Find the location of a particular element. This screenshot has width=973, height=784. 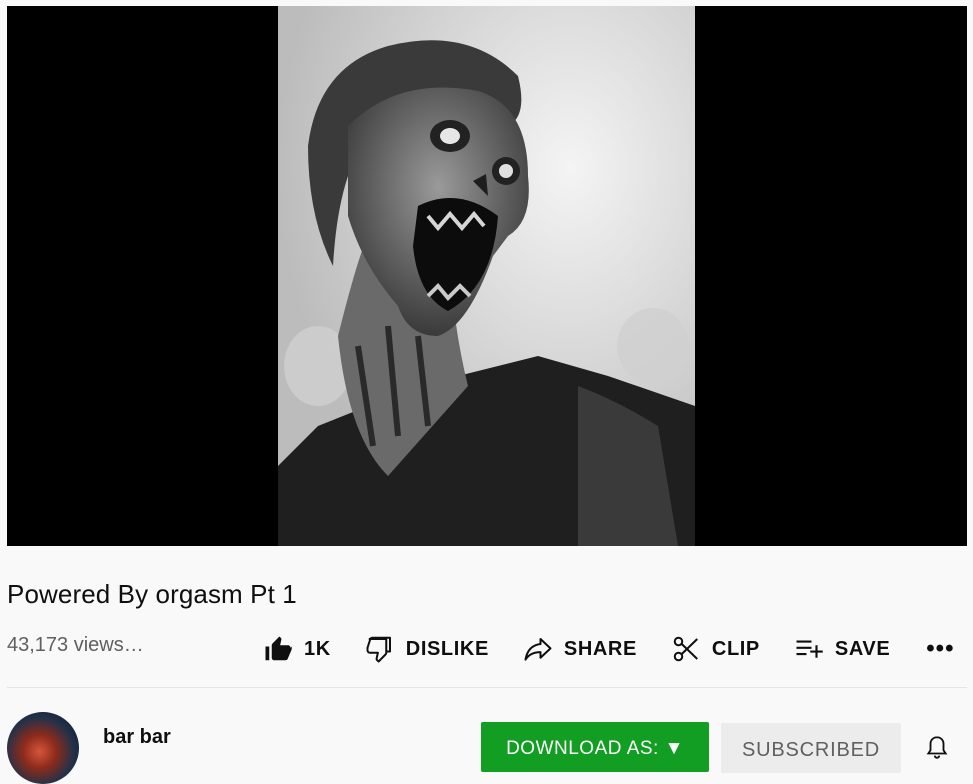

like-button: 1K is located at coordinates (296, 649).